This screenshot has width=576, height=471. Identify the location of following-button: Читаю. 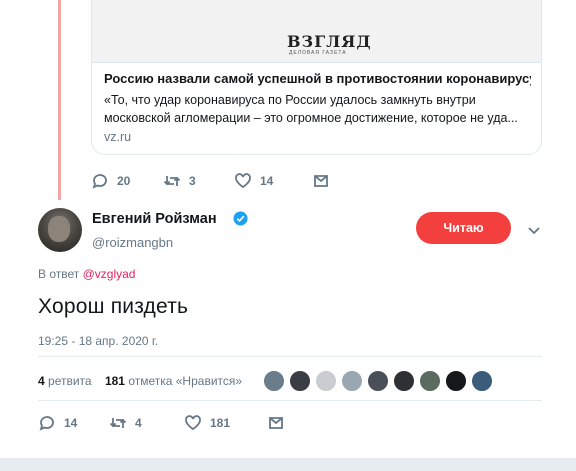
(463, 228).